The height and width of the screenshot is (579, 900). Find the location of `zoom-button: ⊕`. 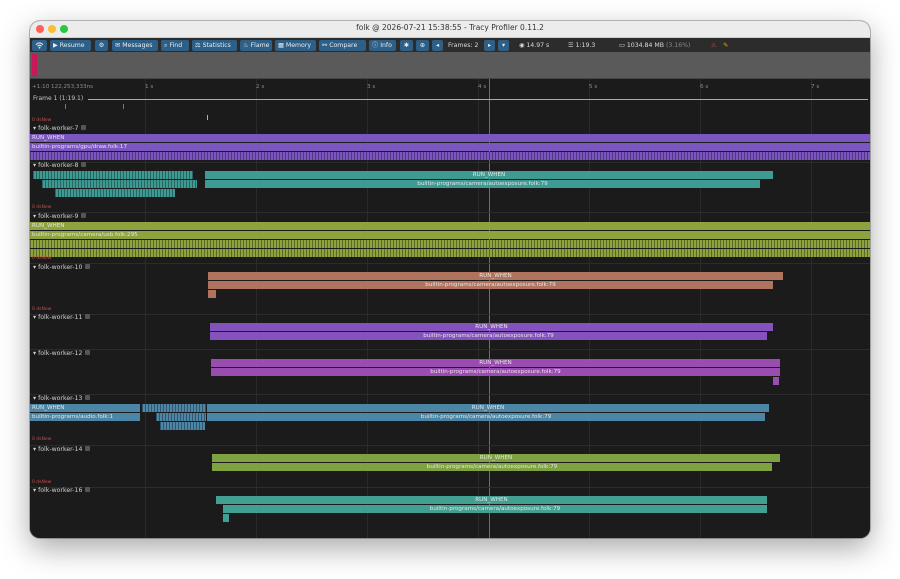

zoom-button: ⊕ is located at coordinates (422, 45).